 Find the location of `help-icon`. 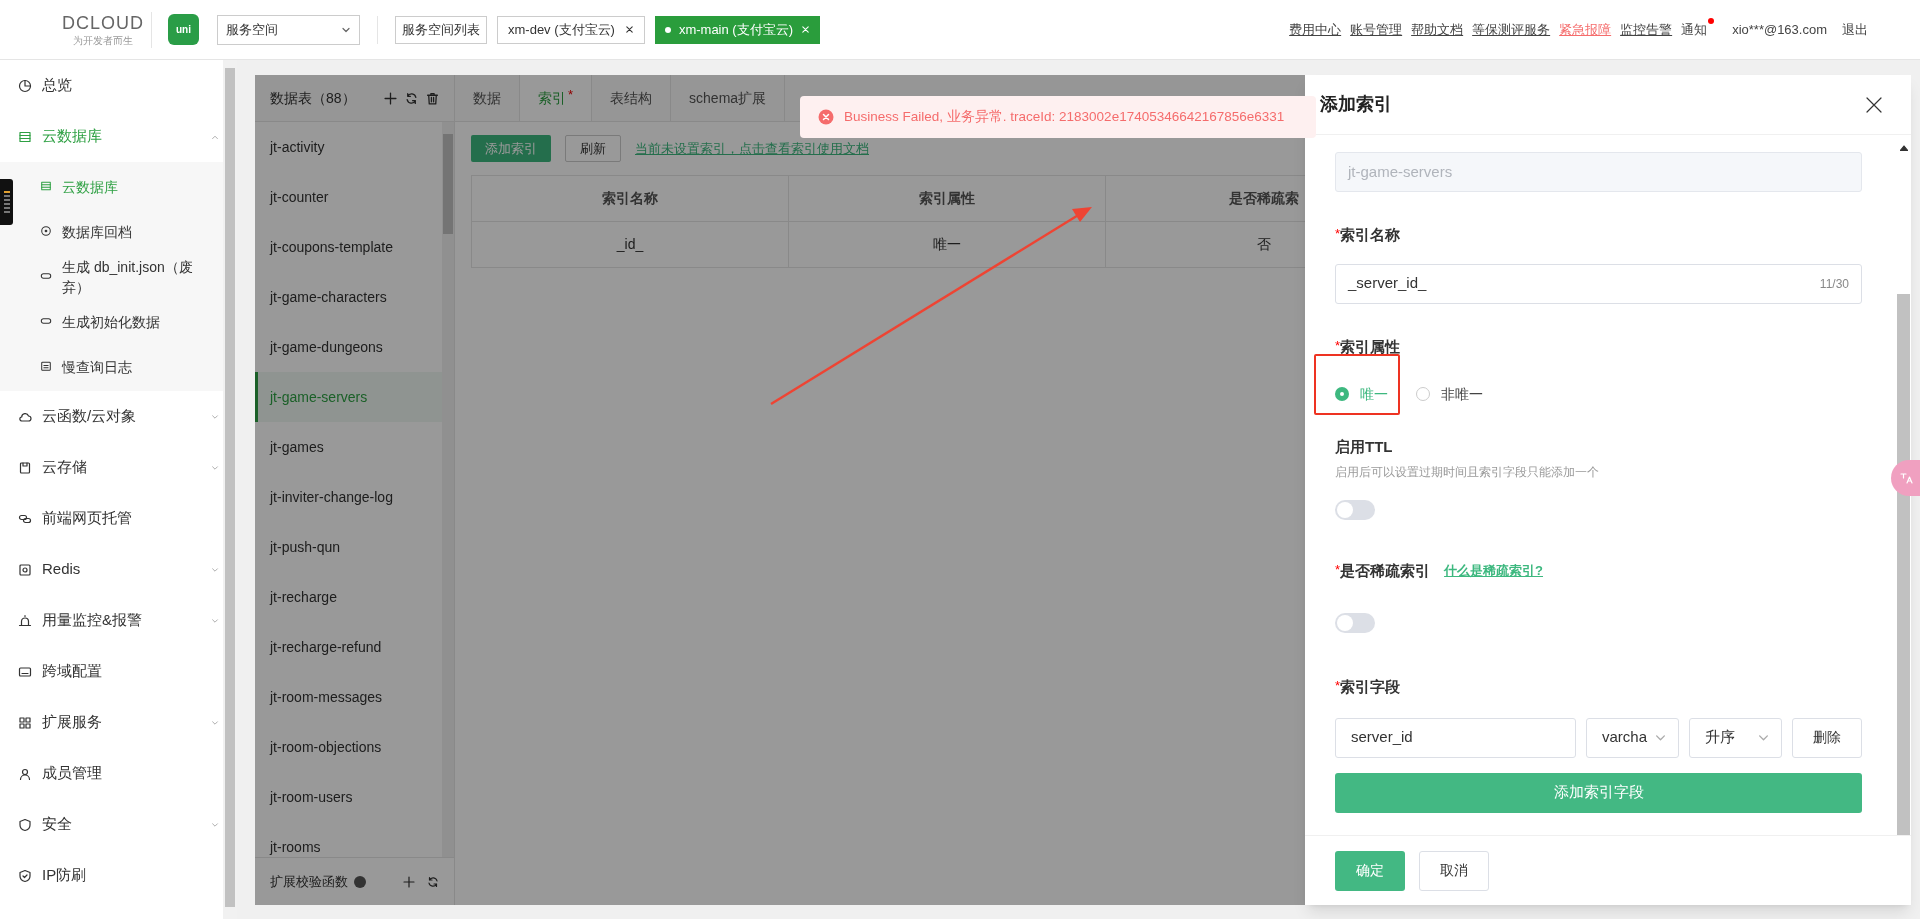

help-icon is located at coordinates (360, 881).